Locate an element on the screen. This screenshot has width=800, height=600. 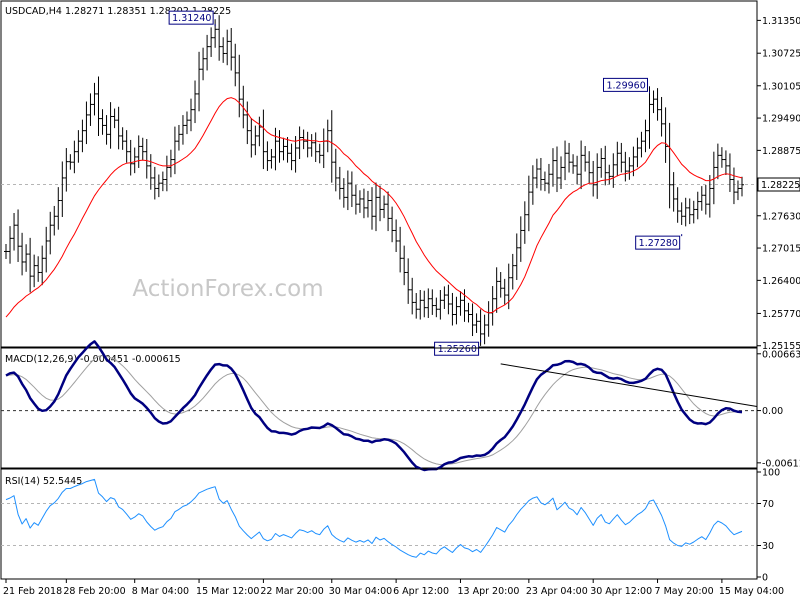
time-axis-tick-label: 8 Mar 04:00 is located at coordinates (160, 591).